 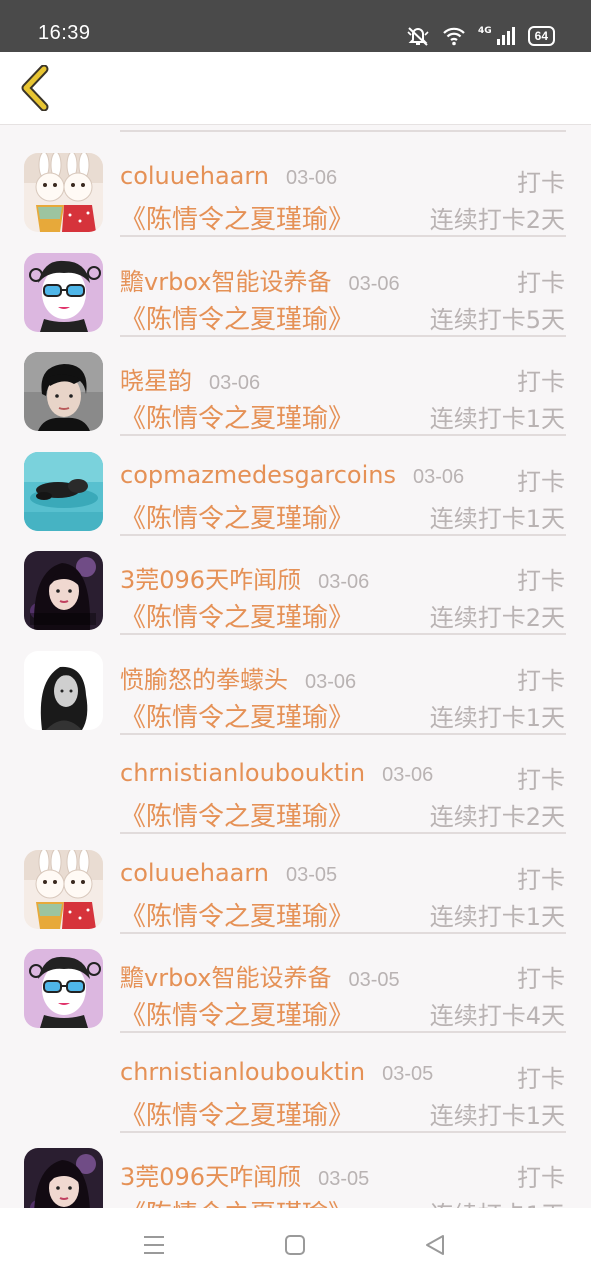 I want to click on row-header: 黵vrbox智能设养备 03-06, so click(x=260, y=279).